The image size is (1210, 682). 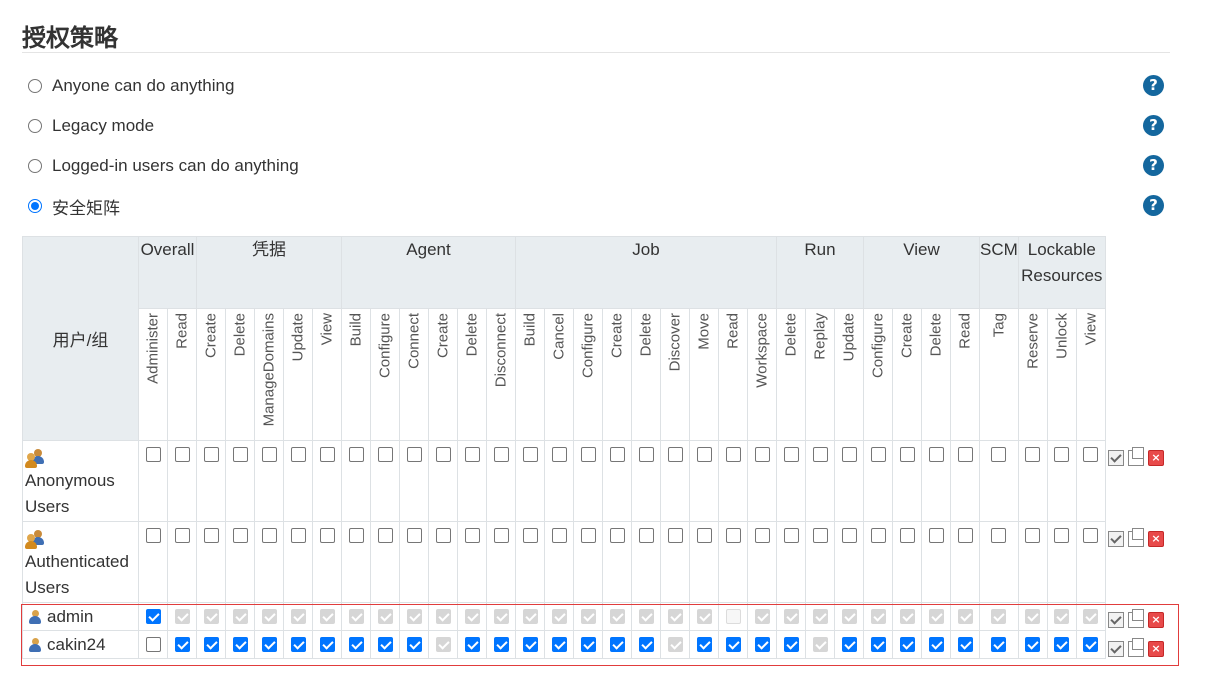 I want to click on radio-anyone, so click(x=35, y=86).